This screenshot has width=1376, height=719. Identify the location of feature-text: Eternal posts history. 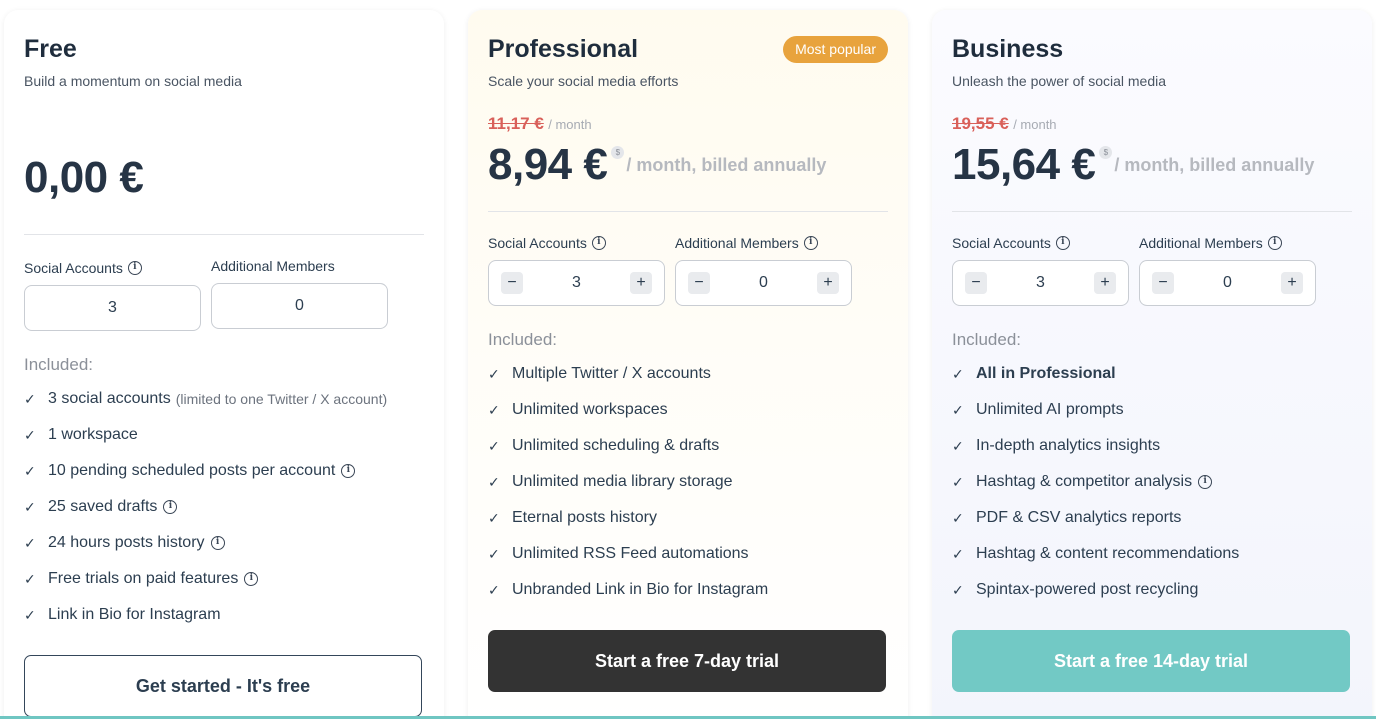
(584, 517).